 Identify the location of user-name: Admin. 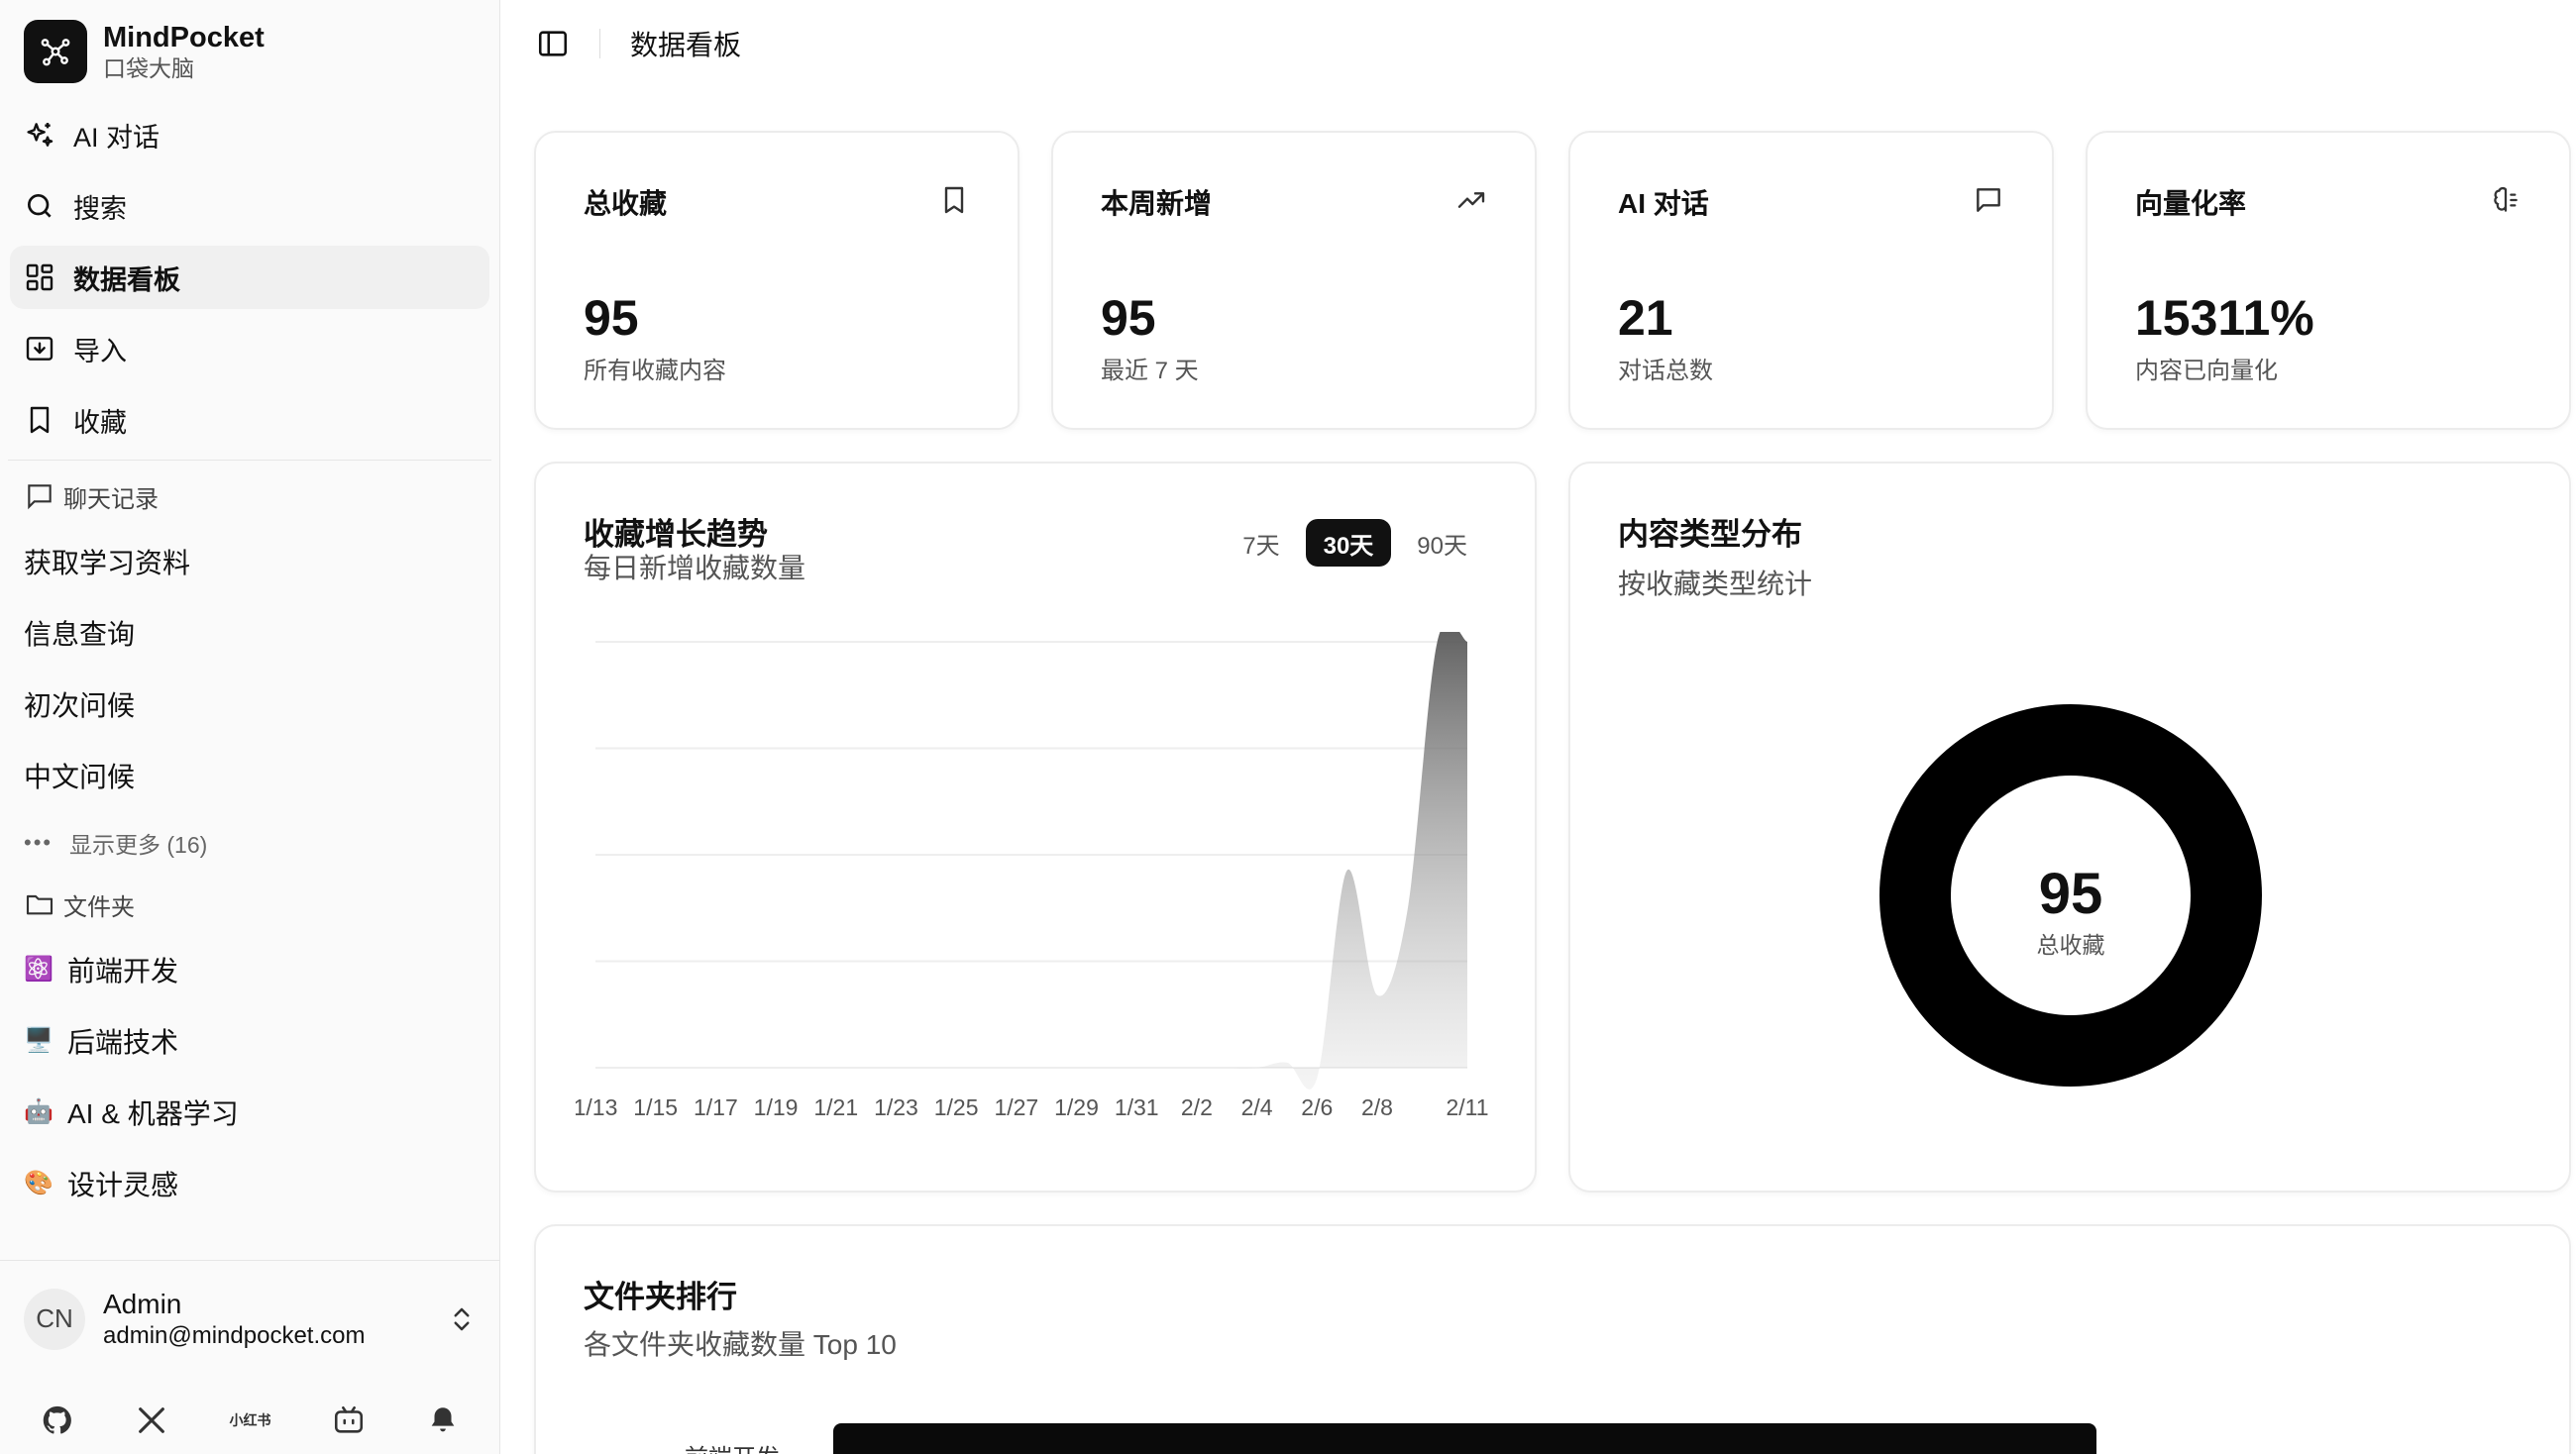
(142, 1303).